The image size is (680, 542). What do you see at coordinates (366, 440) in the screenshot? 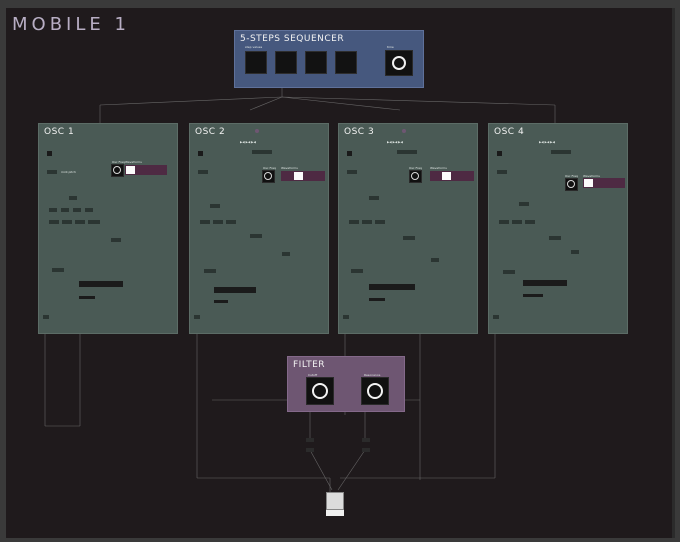
I see `filter-obj2` at bounding box center [366, 440].